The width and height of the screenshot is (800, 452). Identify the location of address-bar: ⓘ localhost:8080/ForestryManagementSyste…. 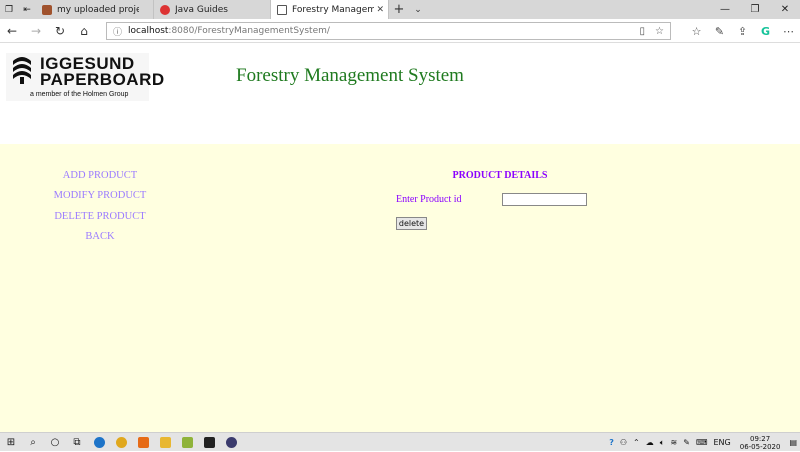
(388, 31).